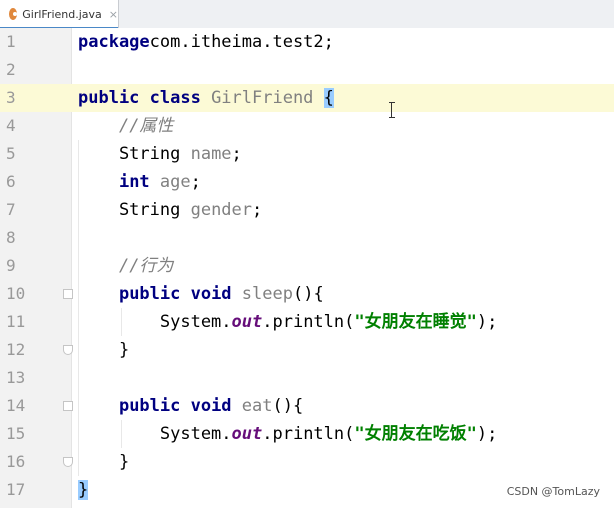  I want to click on code-line: 6 int age;, so click(307, 182).